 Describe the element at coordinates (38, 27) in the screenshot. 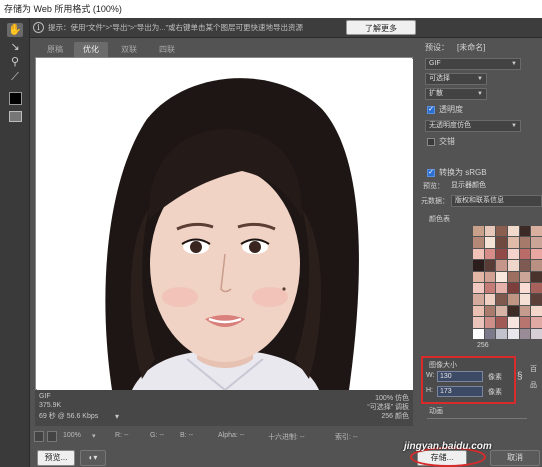

I see `info-icon: i` at that location.